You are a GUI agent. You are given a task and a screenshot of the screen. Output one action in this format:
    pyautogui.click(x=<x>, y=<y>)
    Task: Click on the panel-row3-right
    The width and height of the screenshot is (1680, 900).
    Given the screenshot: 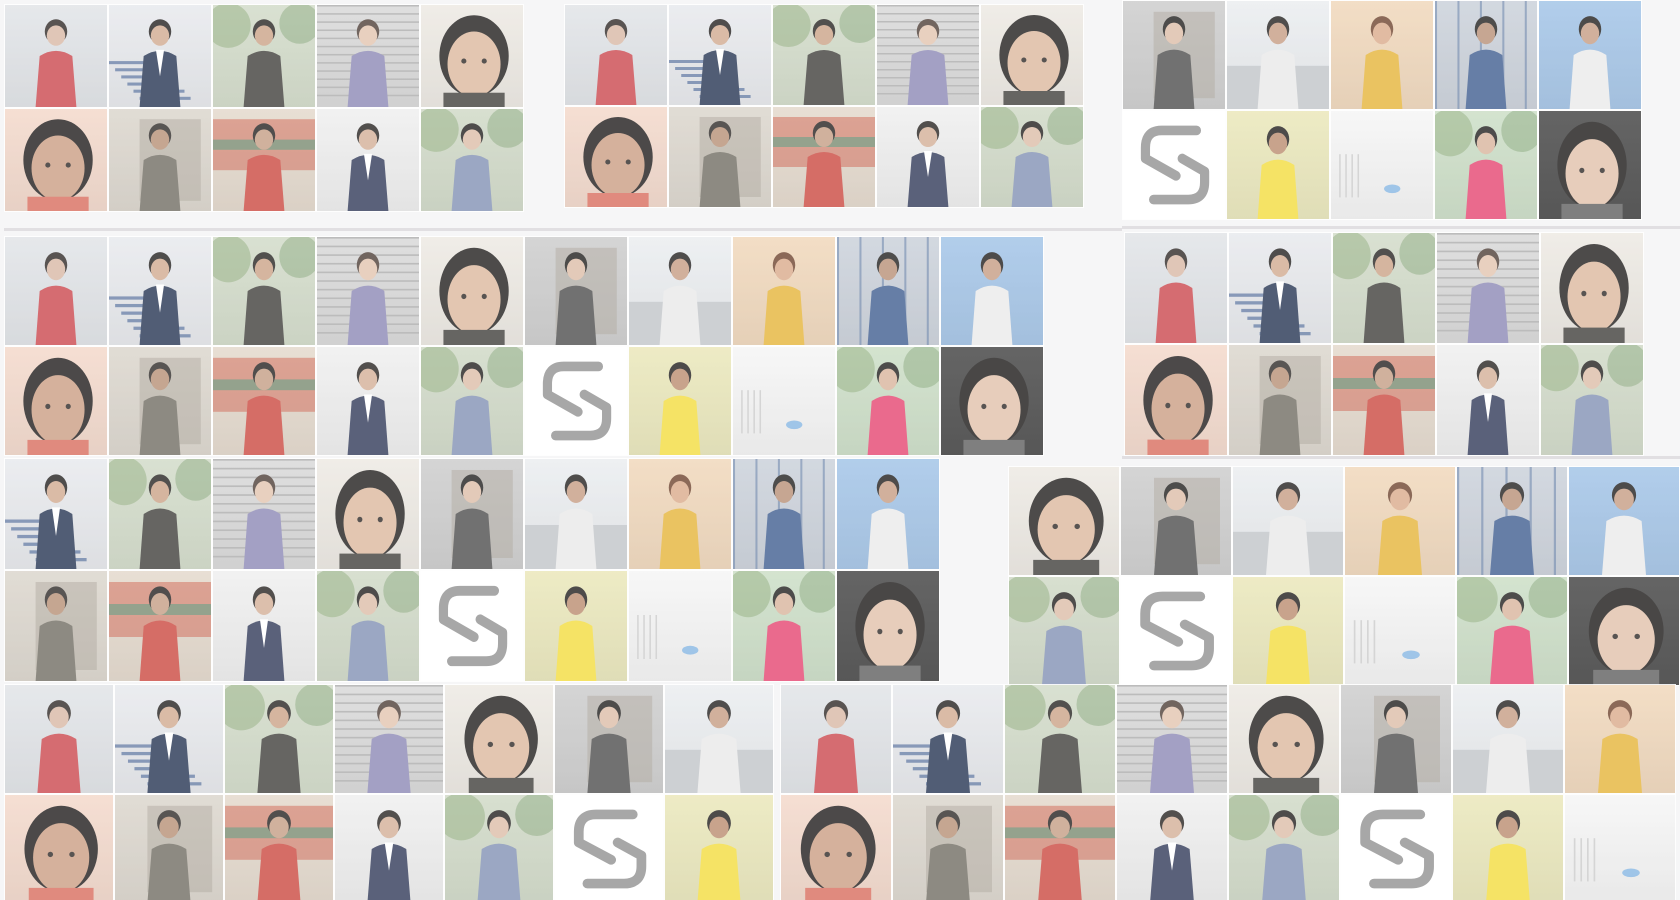 What is the action you would take?
    pyautogui.click(x=1344, y=576)
    